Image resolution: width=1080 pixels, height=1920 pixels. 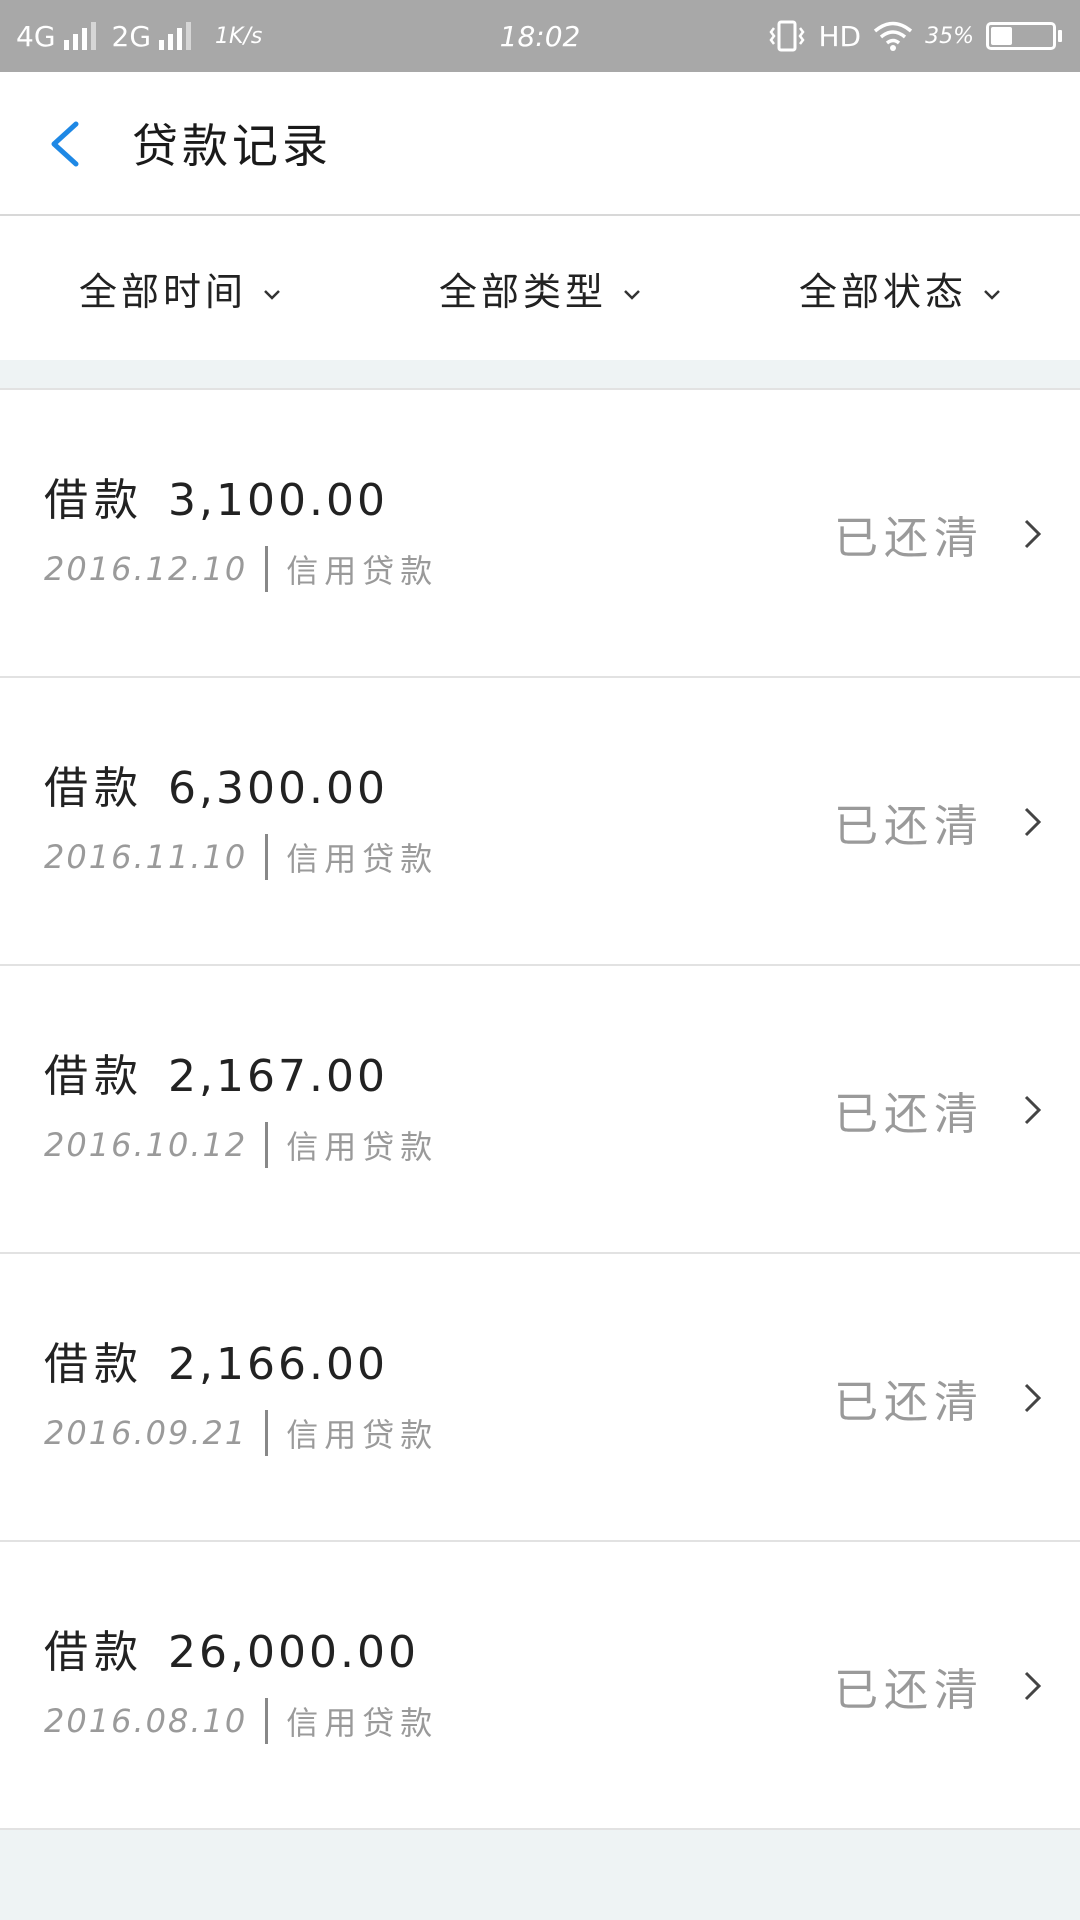 I want to click on filter-type-dropdown: 全部类型, so click(x=540, y=288).